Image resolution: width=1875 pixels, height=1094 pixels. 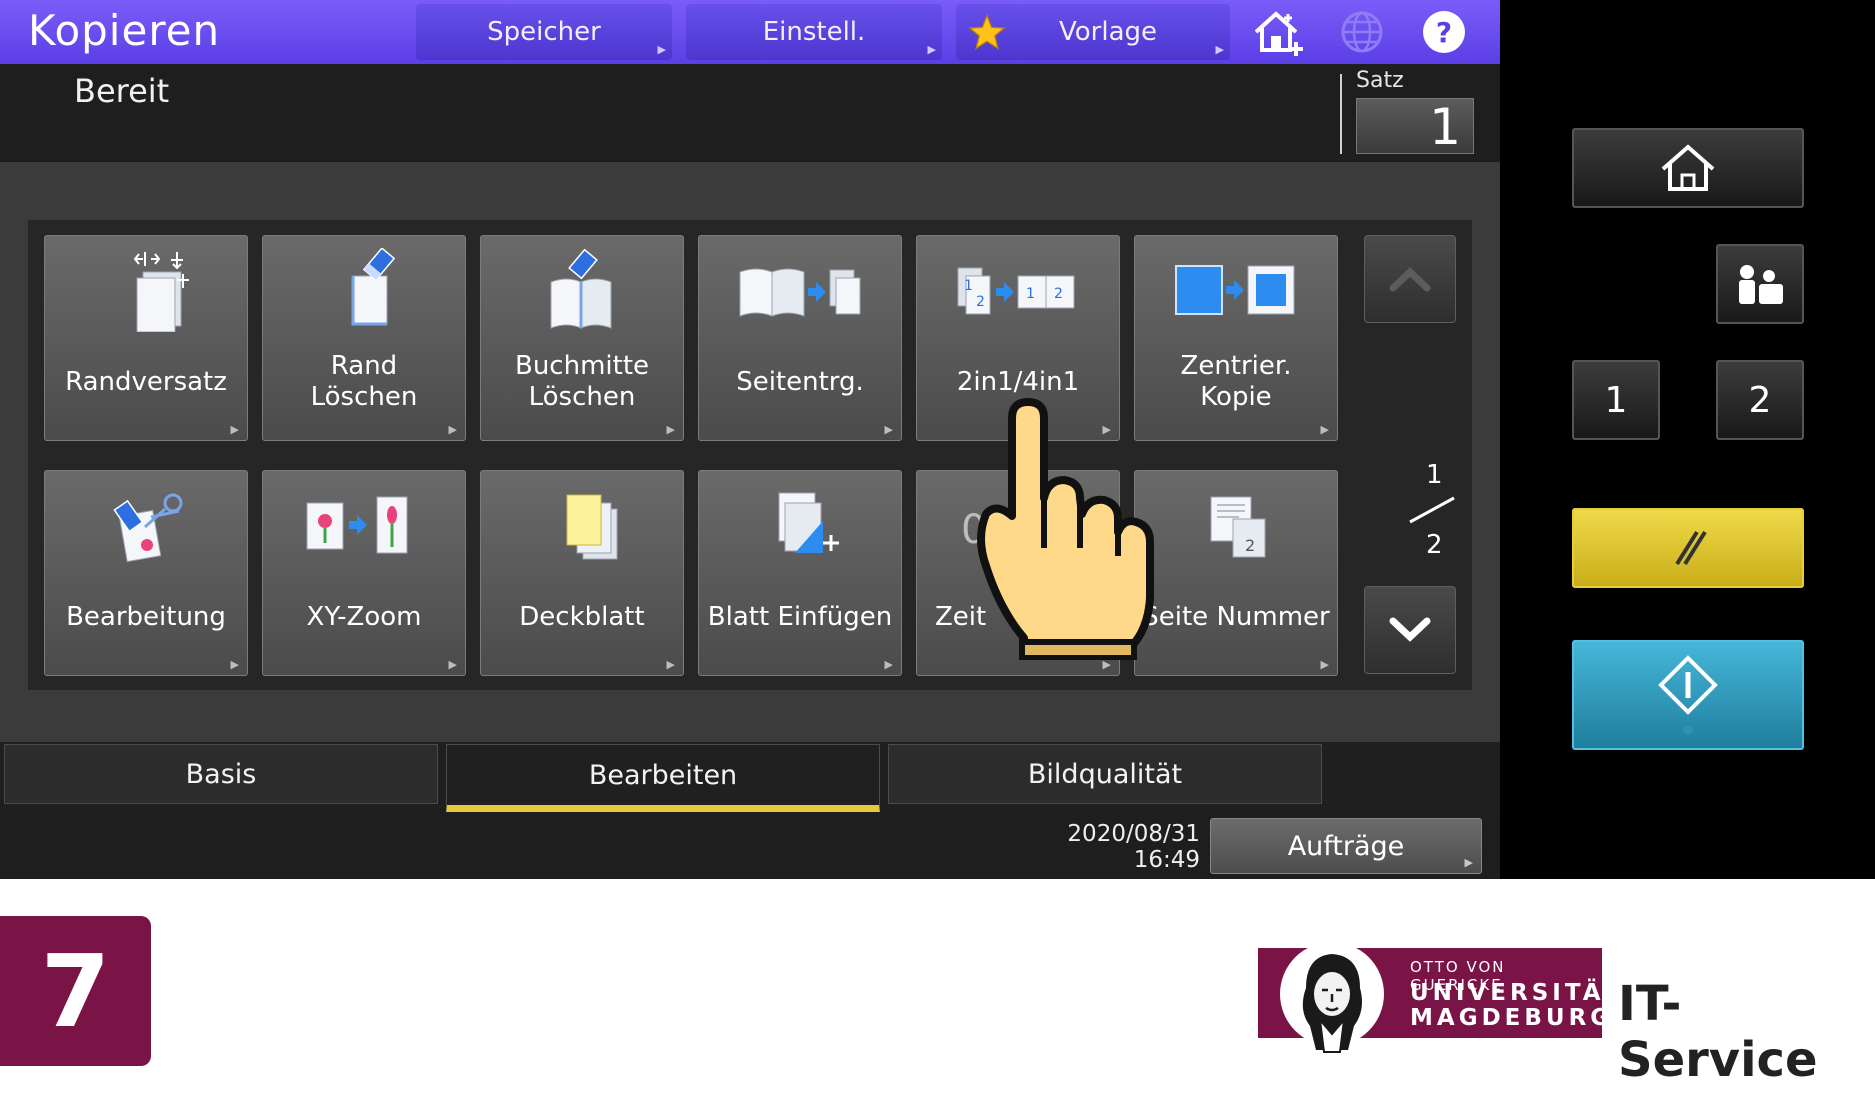 I want to click on tile-label: Rand Löschen, so click(x=364, y=381).